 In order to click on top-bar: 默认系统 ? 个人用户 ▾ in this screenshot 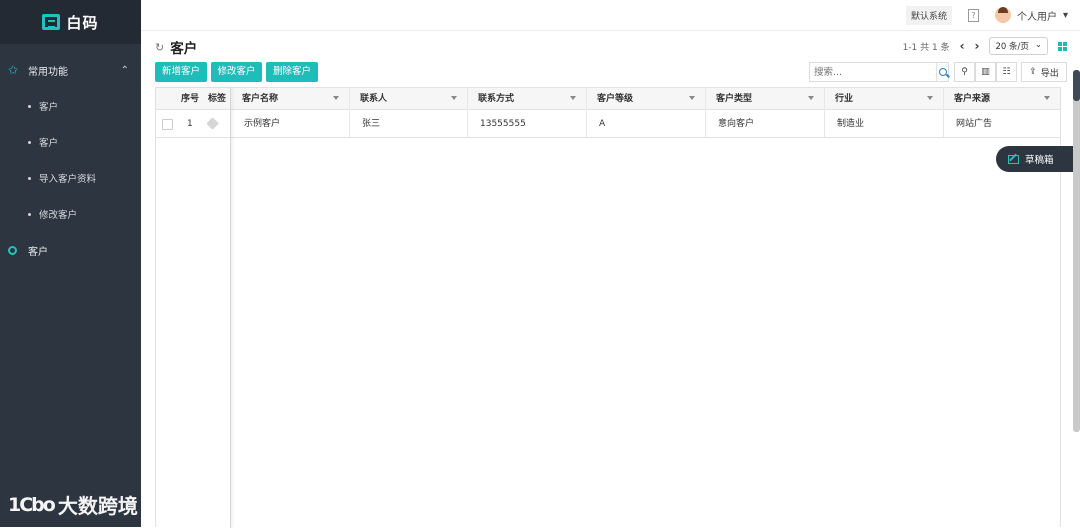, I will do `click(610, 15)`.